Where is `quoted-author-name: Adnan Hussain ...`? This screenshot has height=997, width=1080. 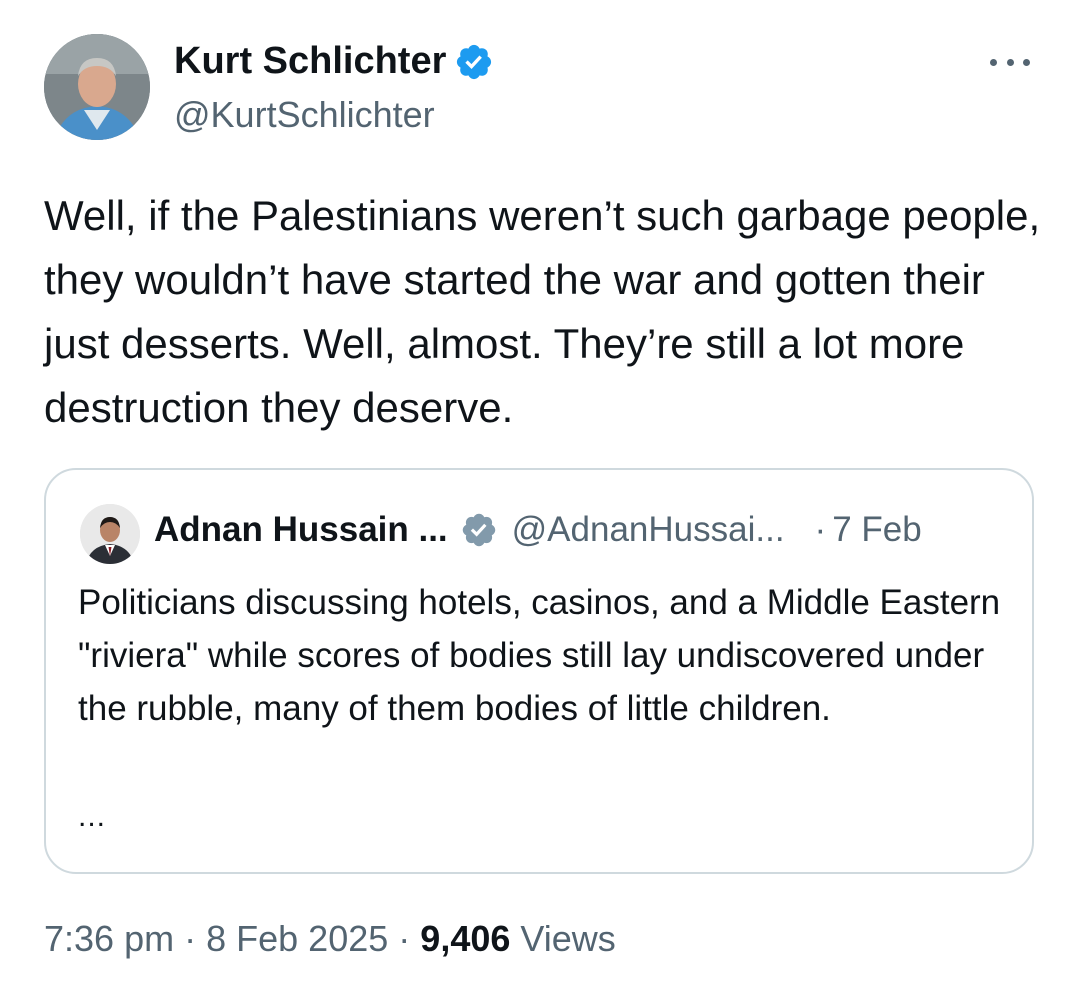
quoted-author-name: Adnan Hussain ... is located at coordinates (301, 530).